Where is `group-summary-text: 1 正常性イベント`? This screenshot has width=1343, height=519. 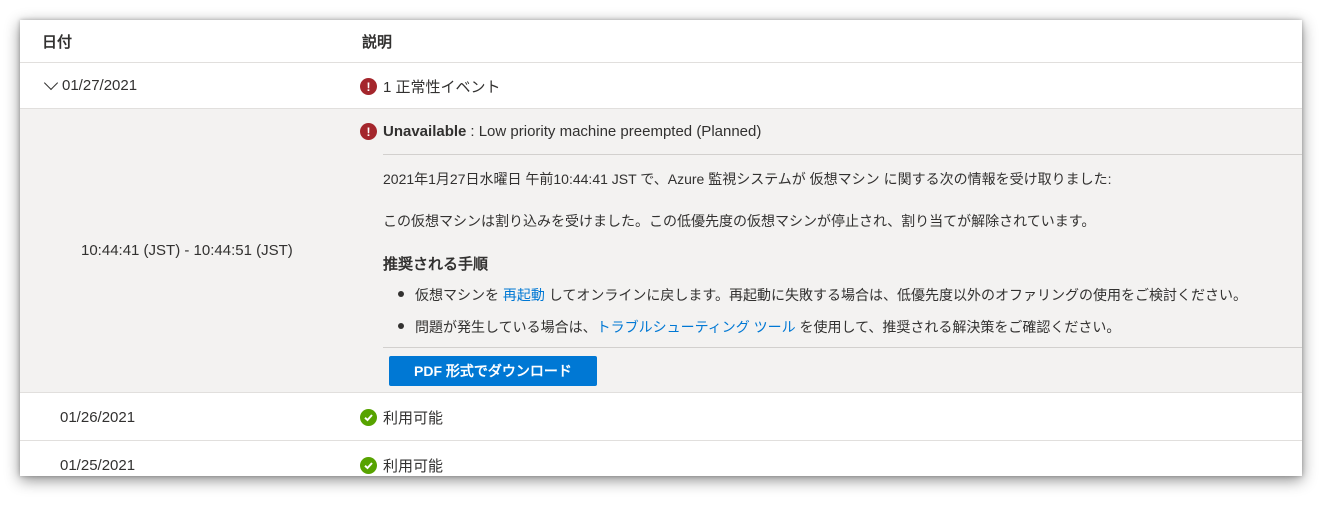 group-summary-text: 1 正常性イベント is located at coordinates (442, 87).